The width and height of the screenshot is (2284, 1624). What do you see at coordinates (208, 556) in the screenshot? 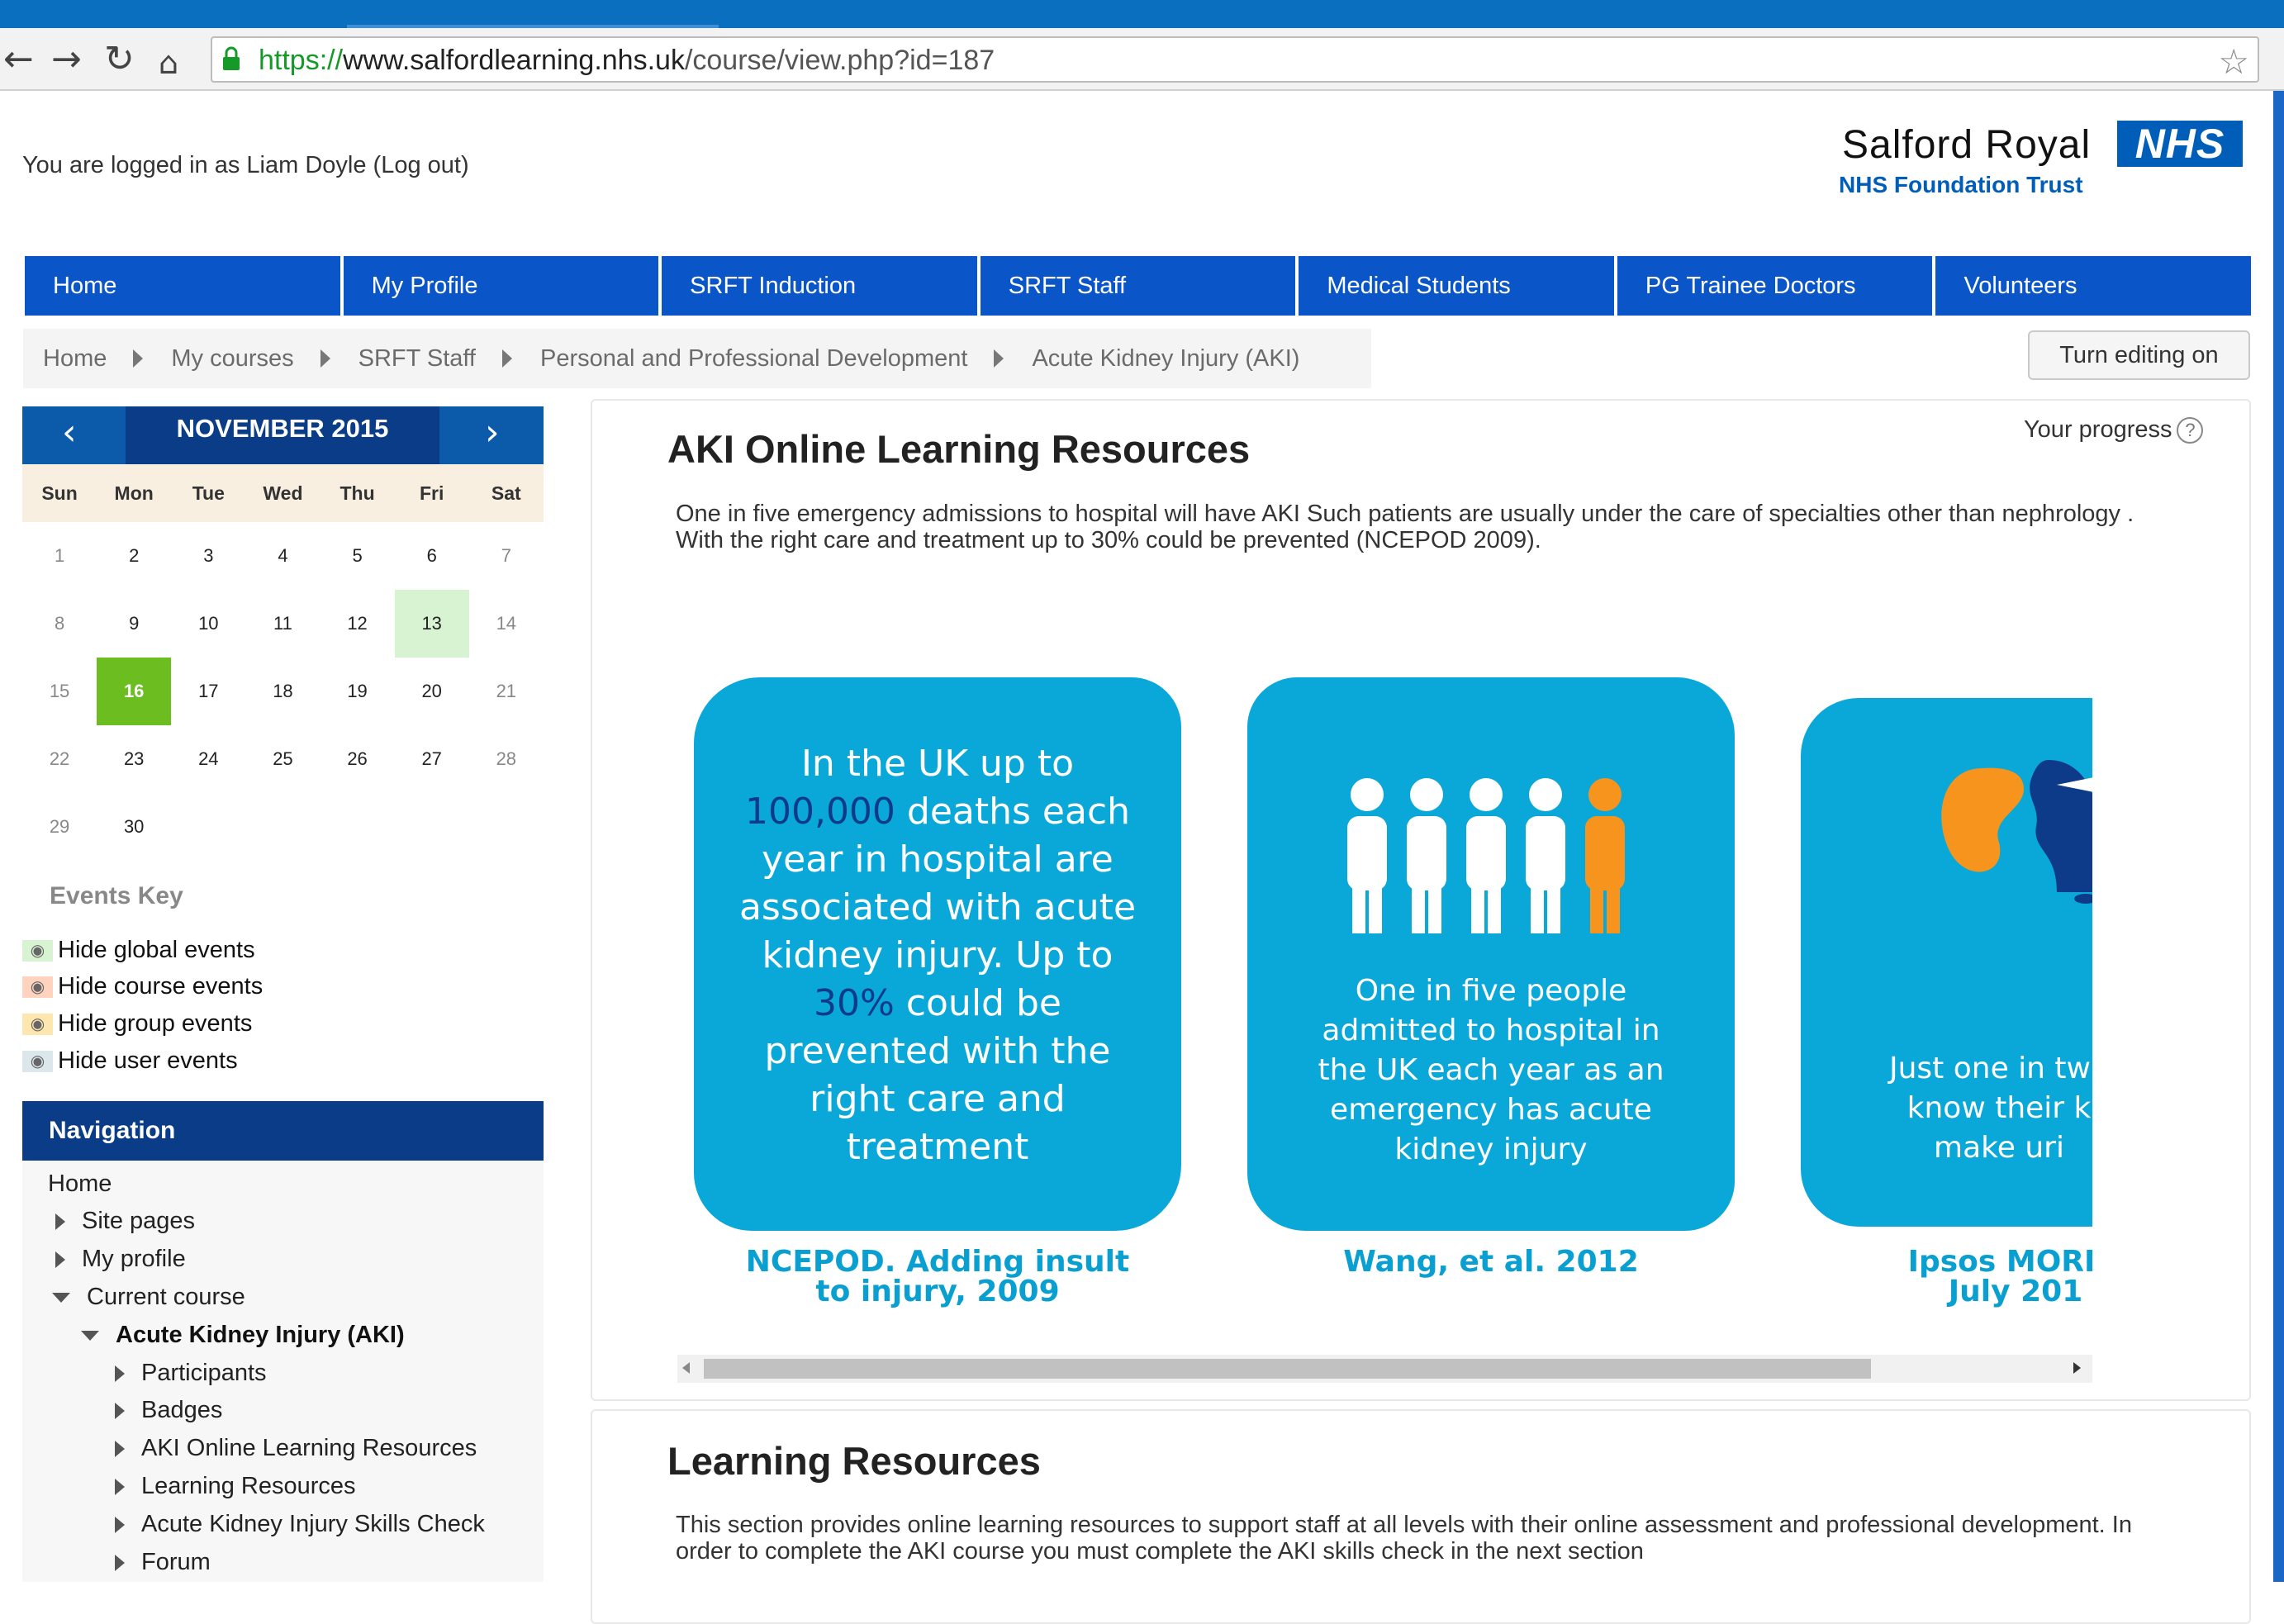
I see `calendar-day: 3` at bounding box center [208, 556].